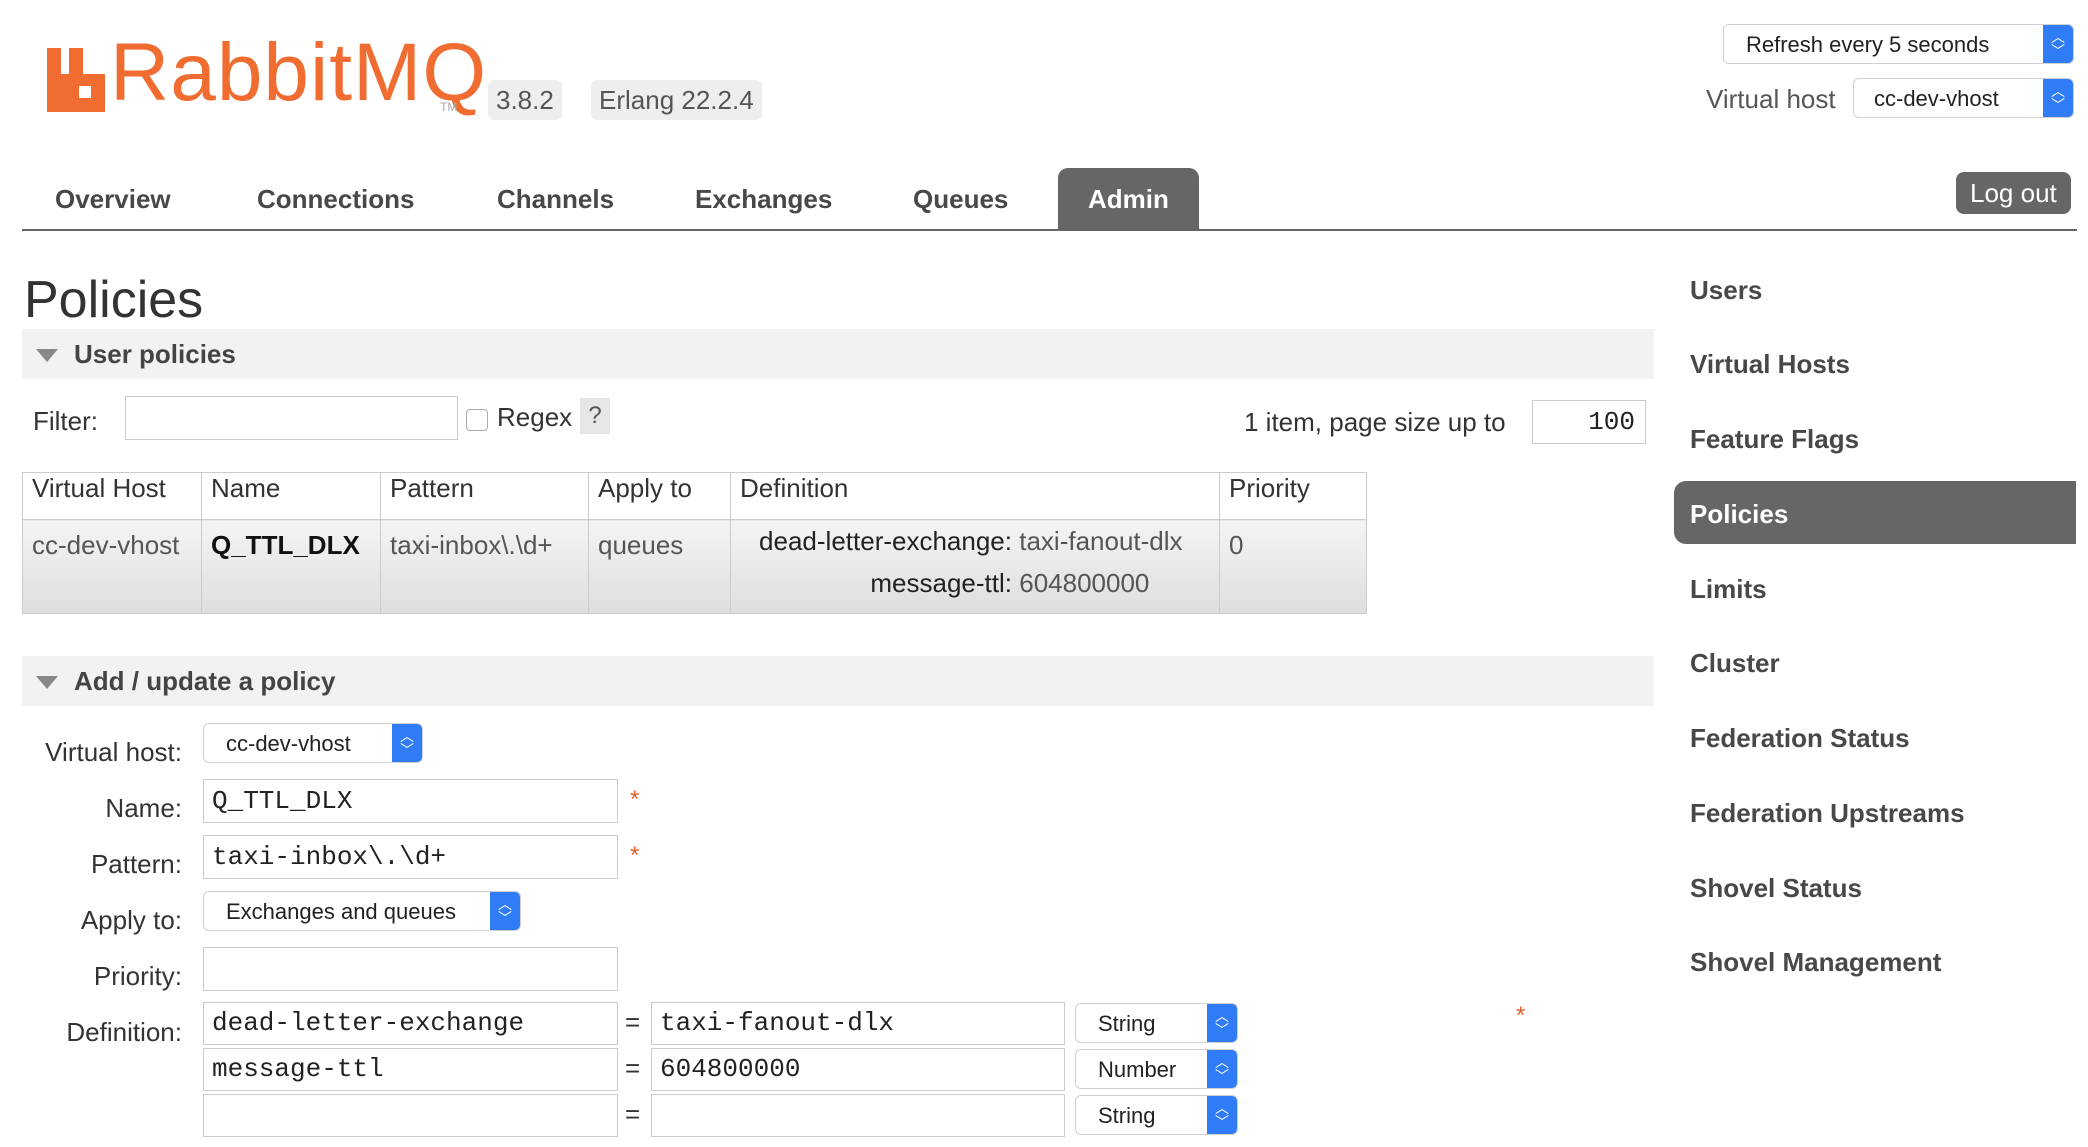 The height and width of the screenshot is (1147, 2088). I want to click on definition-value: 604800000, so click(1084, 583).